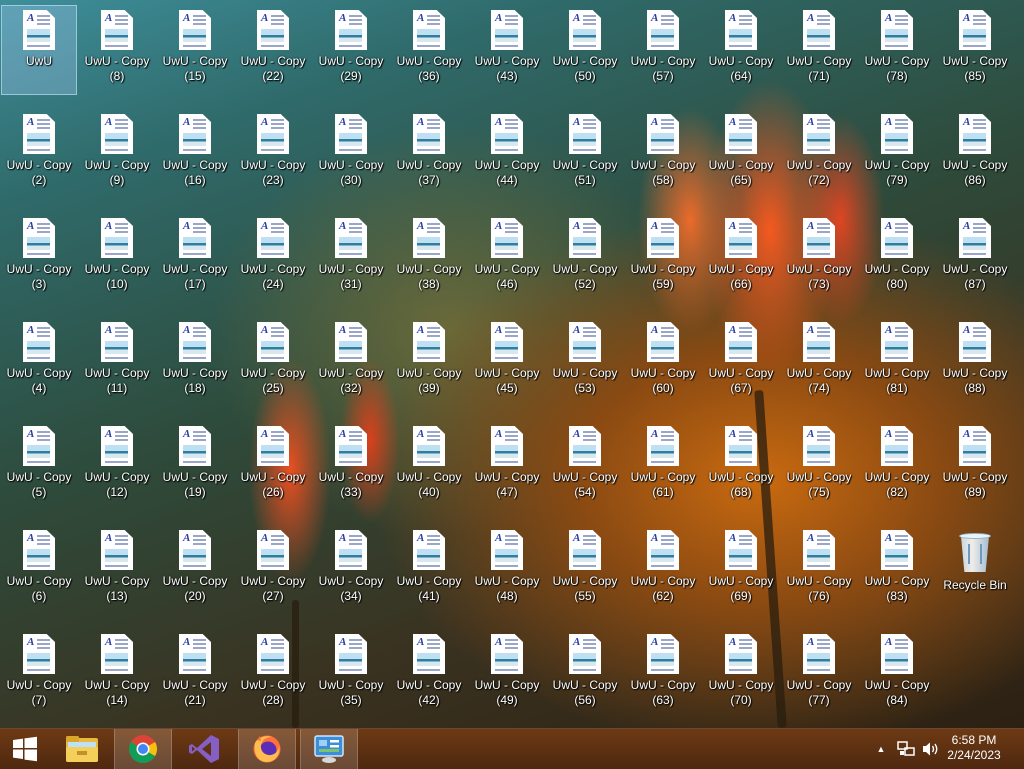 The height and width of the screenshot is (769, 1024). I want to click on desktop-file-icon: A UwU - Copy (23), so click(273, 154).